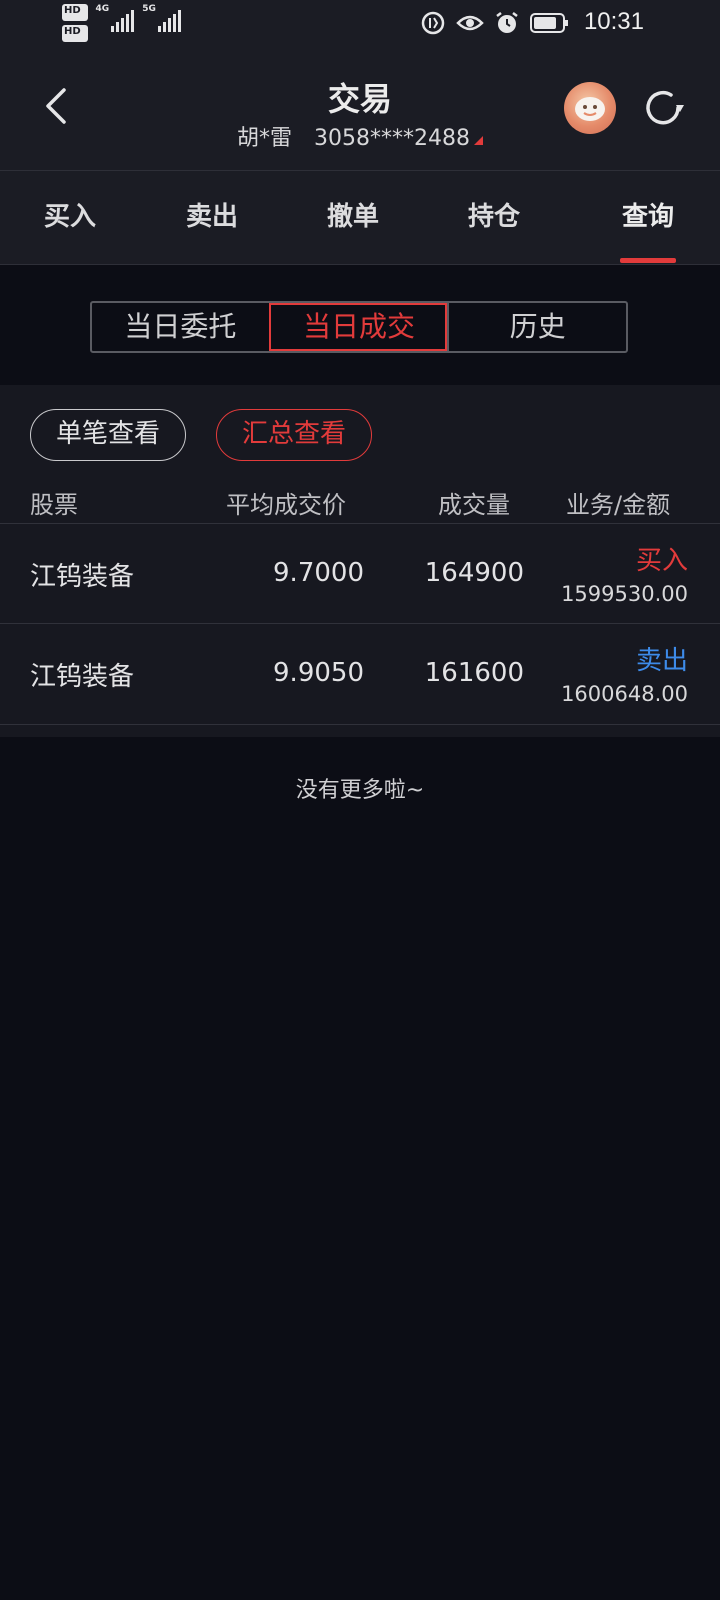  What do you see at coordinates (661, 561) in the screenshot?
I see `business-type: 买入` at bounding box center [661, 561].